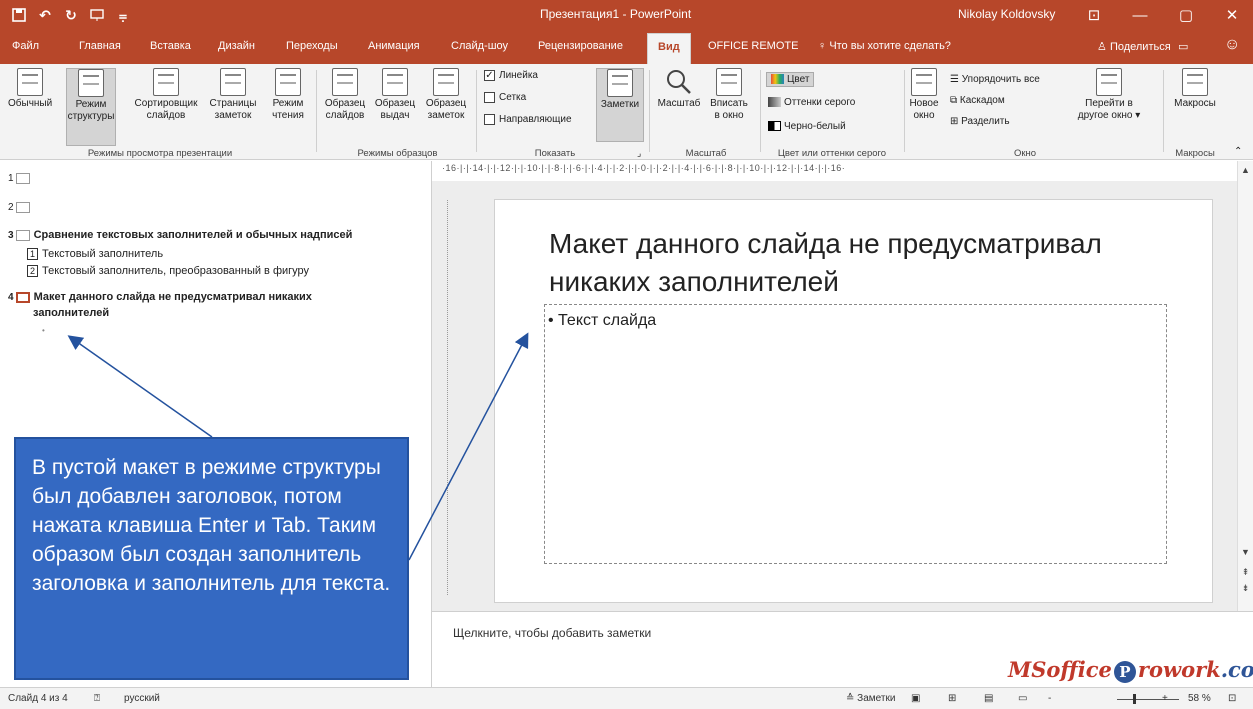  I want to click on grayscale-button: Оттенки серого, so click(811, 102).